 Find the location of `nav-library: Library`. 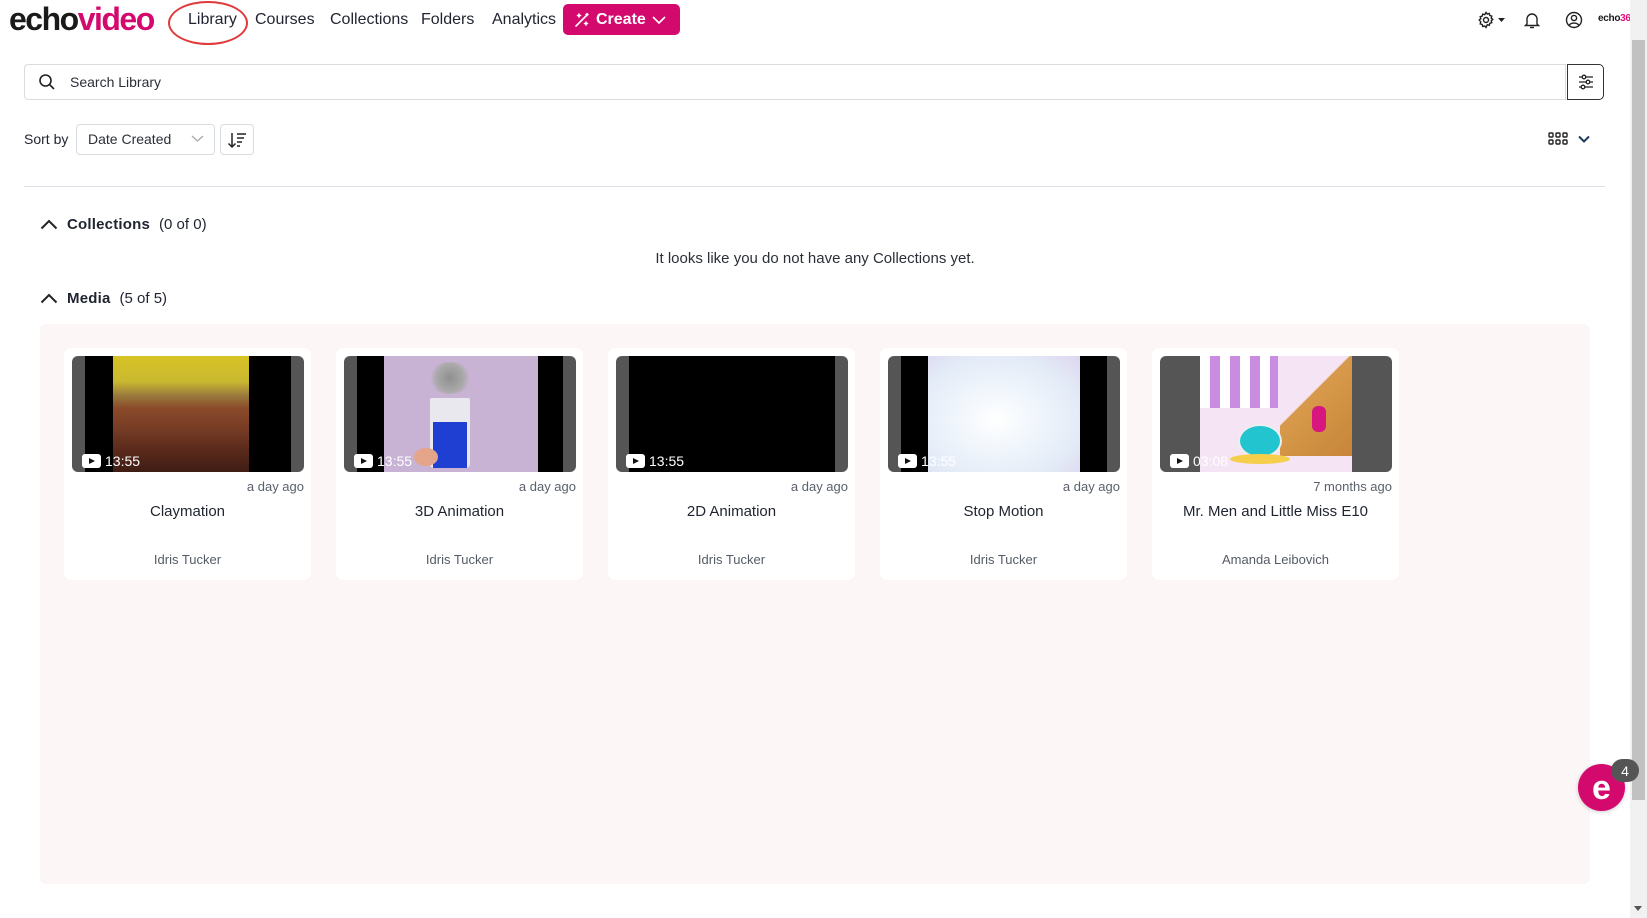

nav-library: Library is located at coordinates (212, 20).